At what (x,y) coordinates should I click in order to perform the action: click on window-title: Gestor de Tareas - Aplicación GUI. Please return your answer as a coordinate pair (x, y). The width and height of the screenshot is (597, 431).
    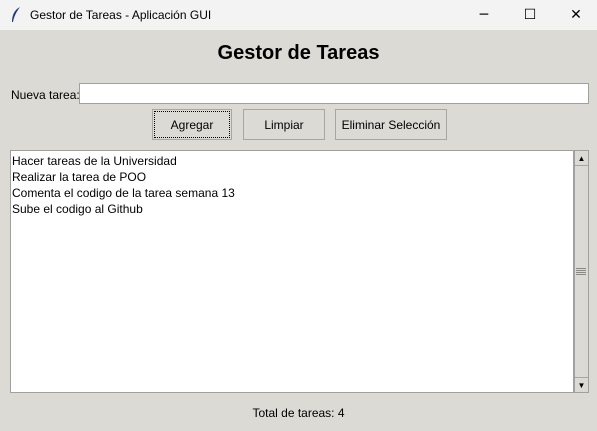
    Looking at the image, I should click on (121, 15).